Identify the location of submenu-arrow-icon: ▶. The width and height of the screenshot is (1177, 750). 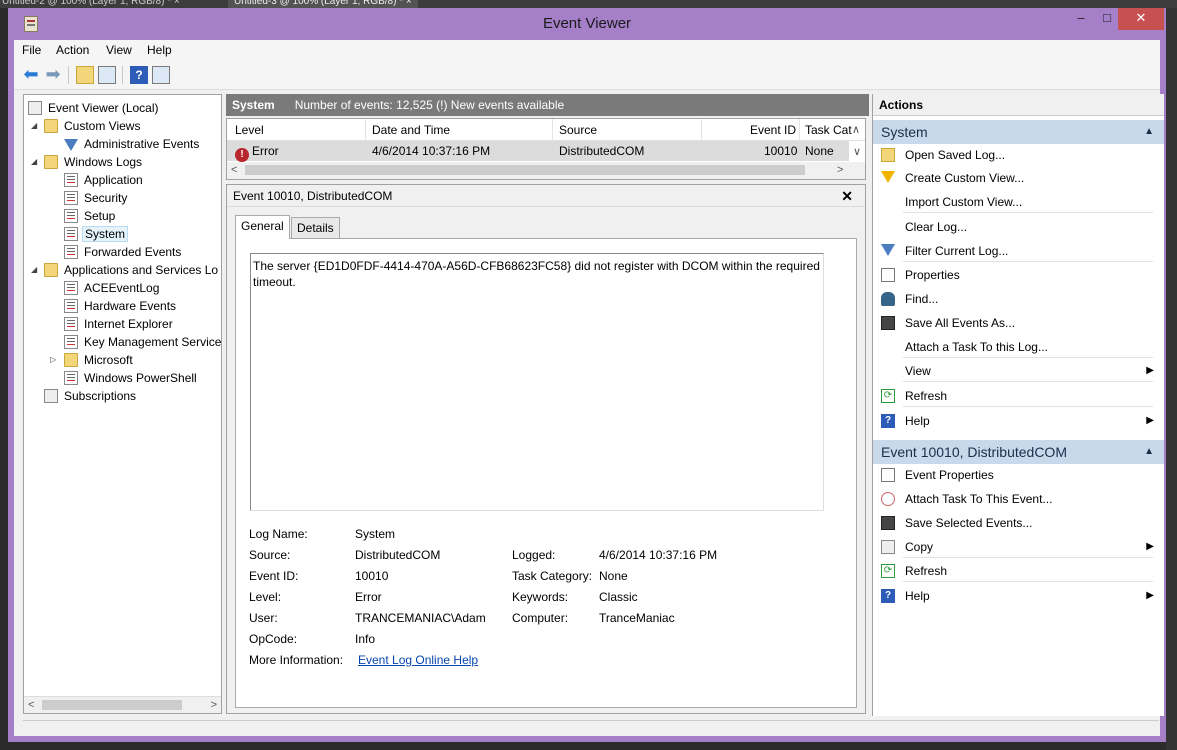
(1150, 595).